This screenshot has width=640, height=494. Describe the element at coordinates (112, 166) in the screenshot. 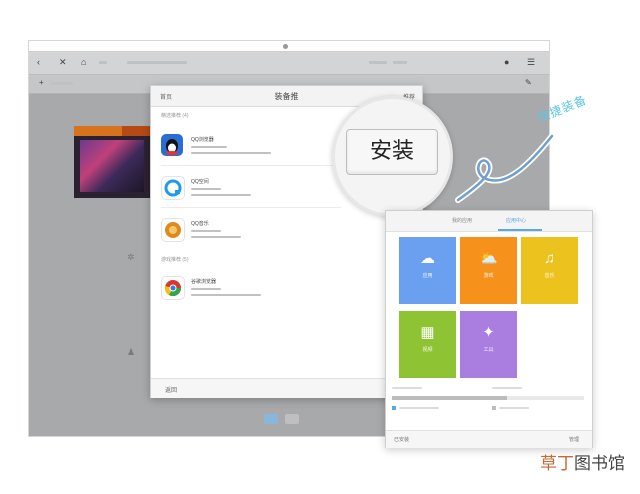

I see `video-scene-image` at that location.